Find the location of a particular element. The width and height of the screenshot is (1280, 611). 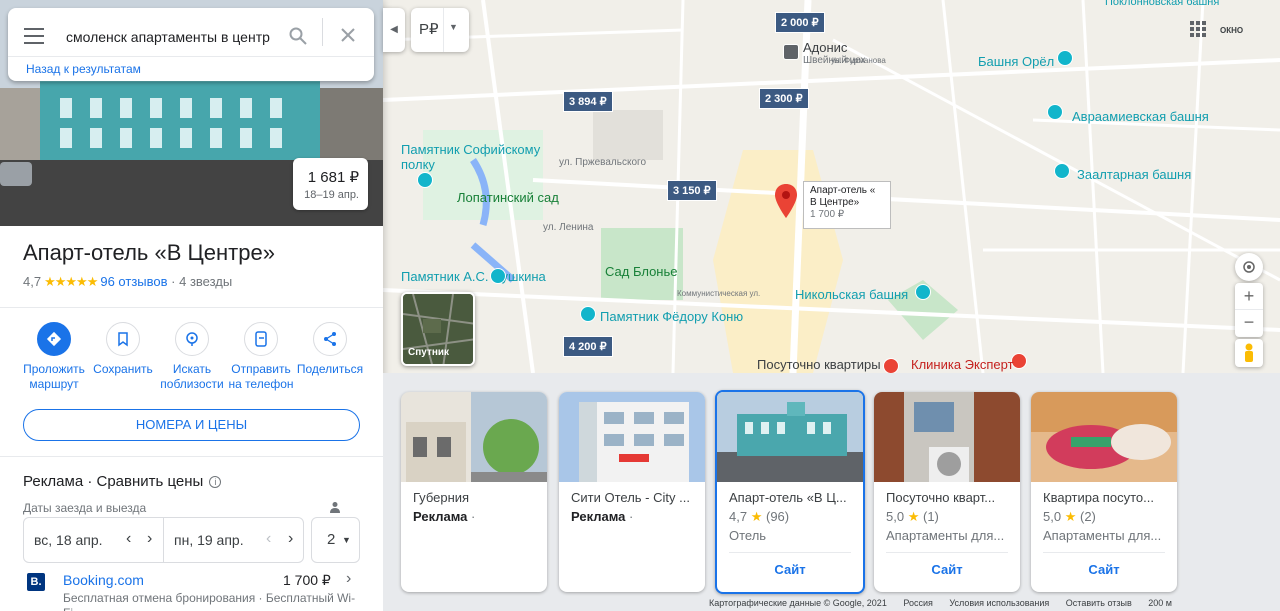

share-icon is located at coordinates (330, 339).